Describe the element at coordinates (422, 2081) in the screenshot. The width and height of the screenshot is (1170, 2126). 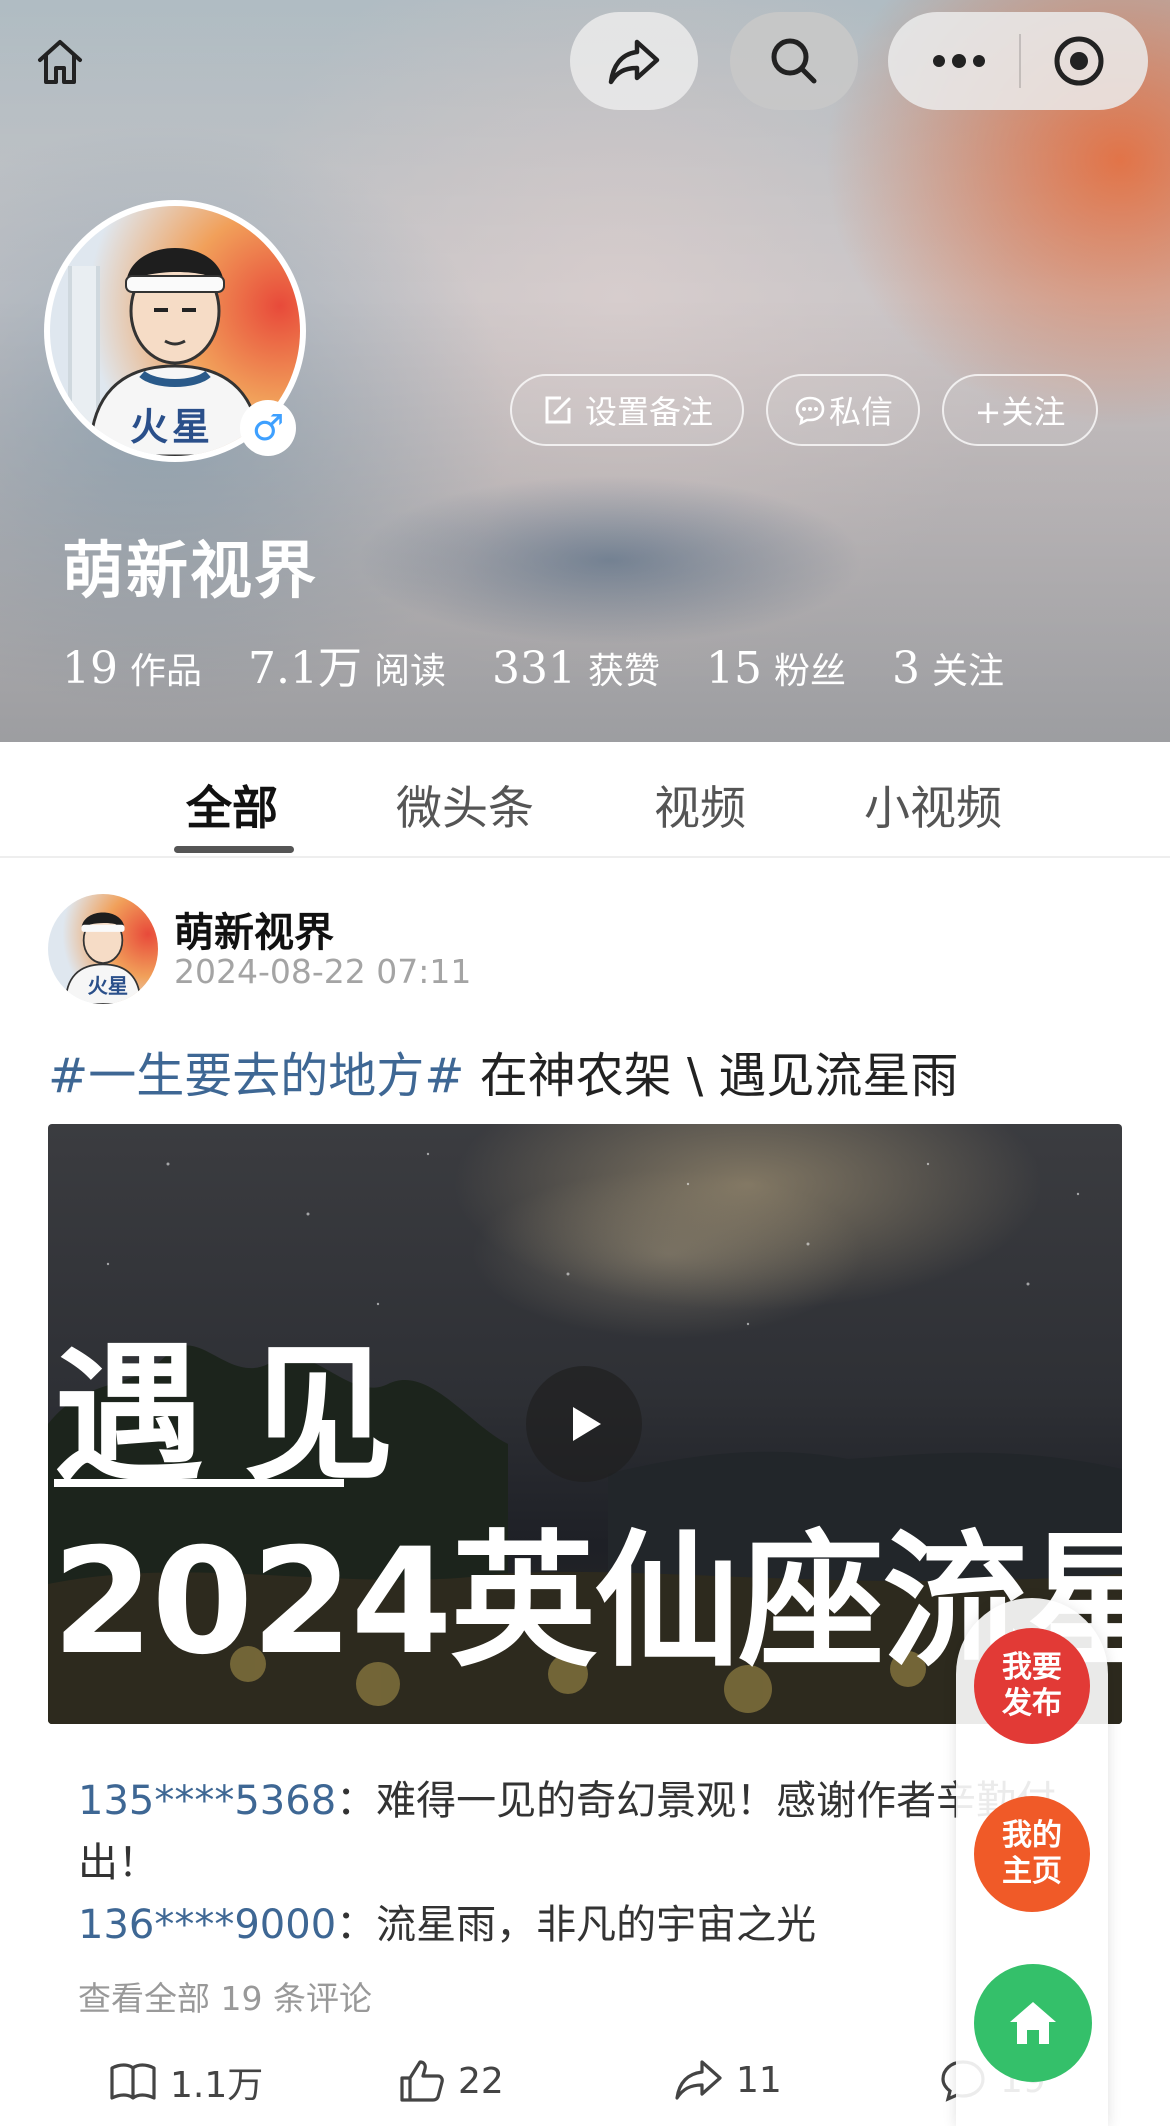
I see `thumbs-up-icon` at that location.